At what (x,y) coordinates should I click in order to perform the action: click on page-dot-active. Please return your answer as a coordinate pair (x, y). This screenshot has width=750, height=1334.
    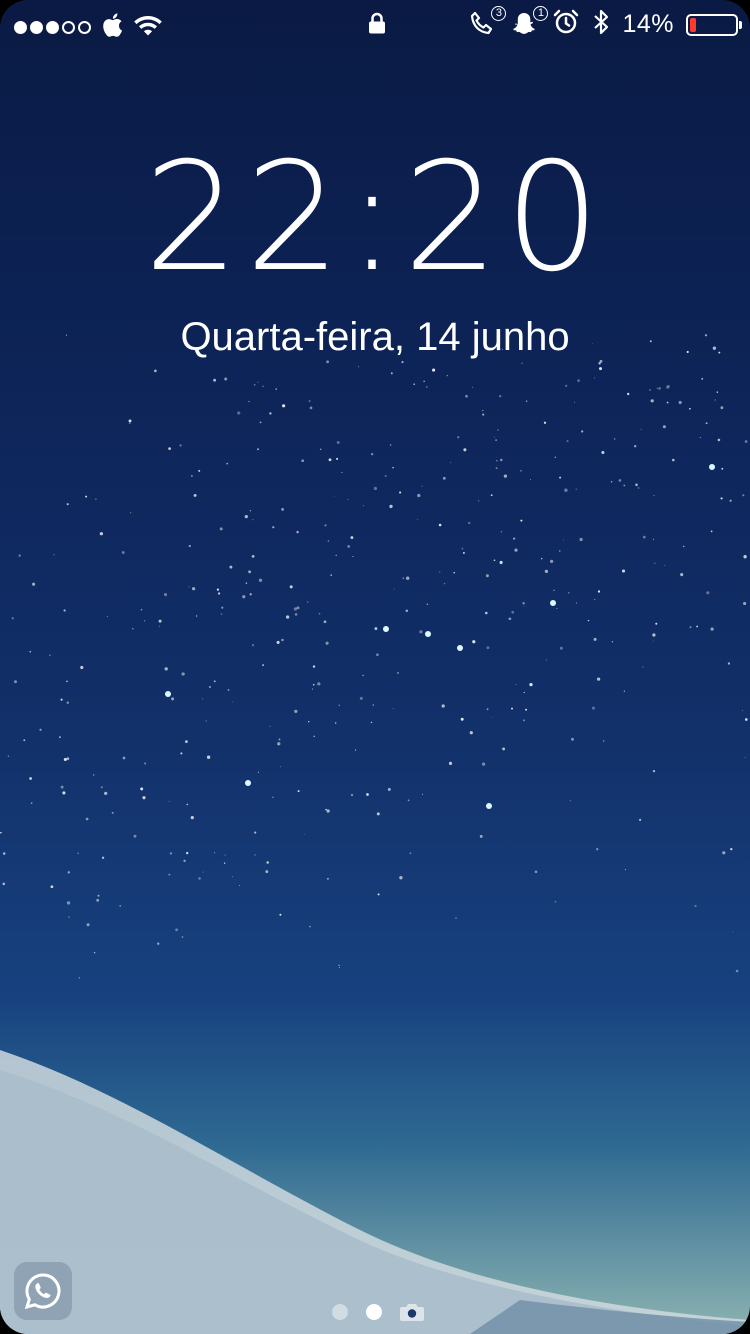
    Looking at the image, I should click on (374, 1312).